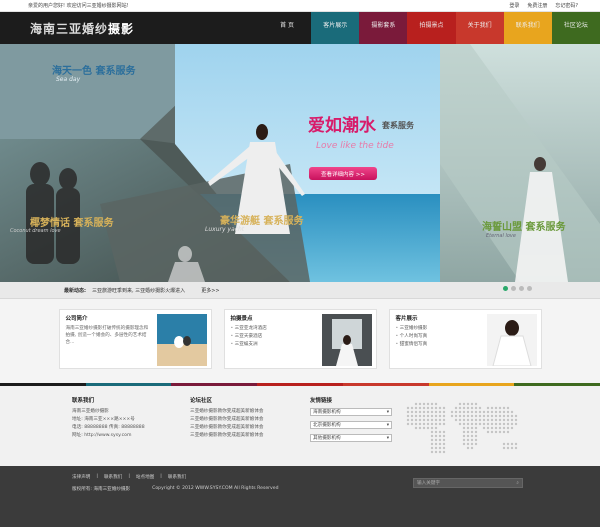  I want to click on nav-item-locations: 拍摄景点, so click(431, 28).